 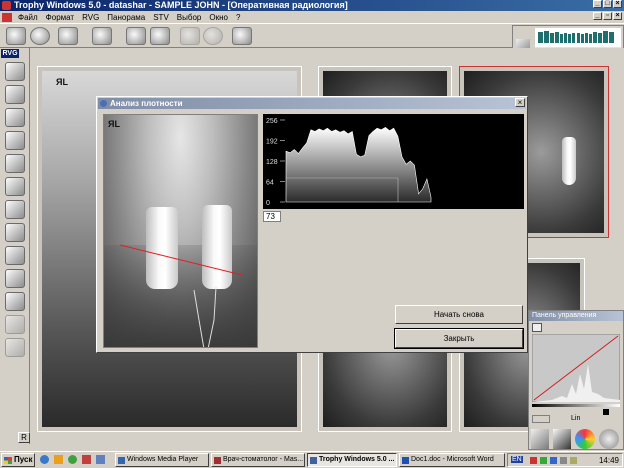 What do you see at coordinates (270, 183) in the screenshot?
I see `y-tick-label: 64` at bounding box center [270, 183].